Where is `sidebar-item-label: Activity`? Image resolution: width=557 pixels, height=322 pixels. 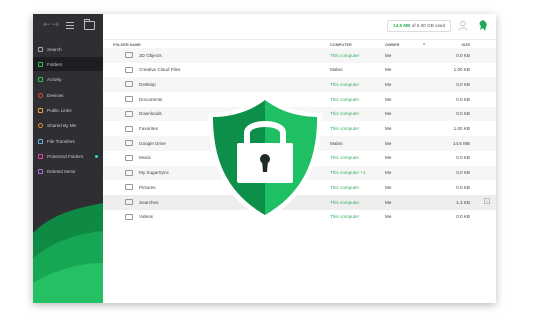
sidebar-item-label: Activity is located at coordinates (54, 79).